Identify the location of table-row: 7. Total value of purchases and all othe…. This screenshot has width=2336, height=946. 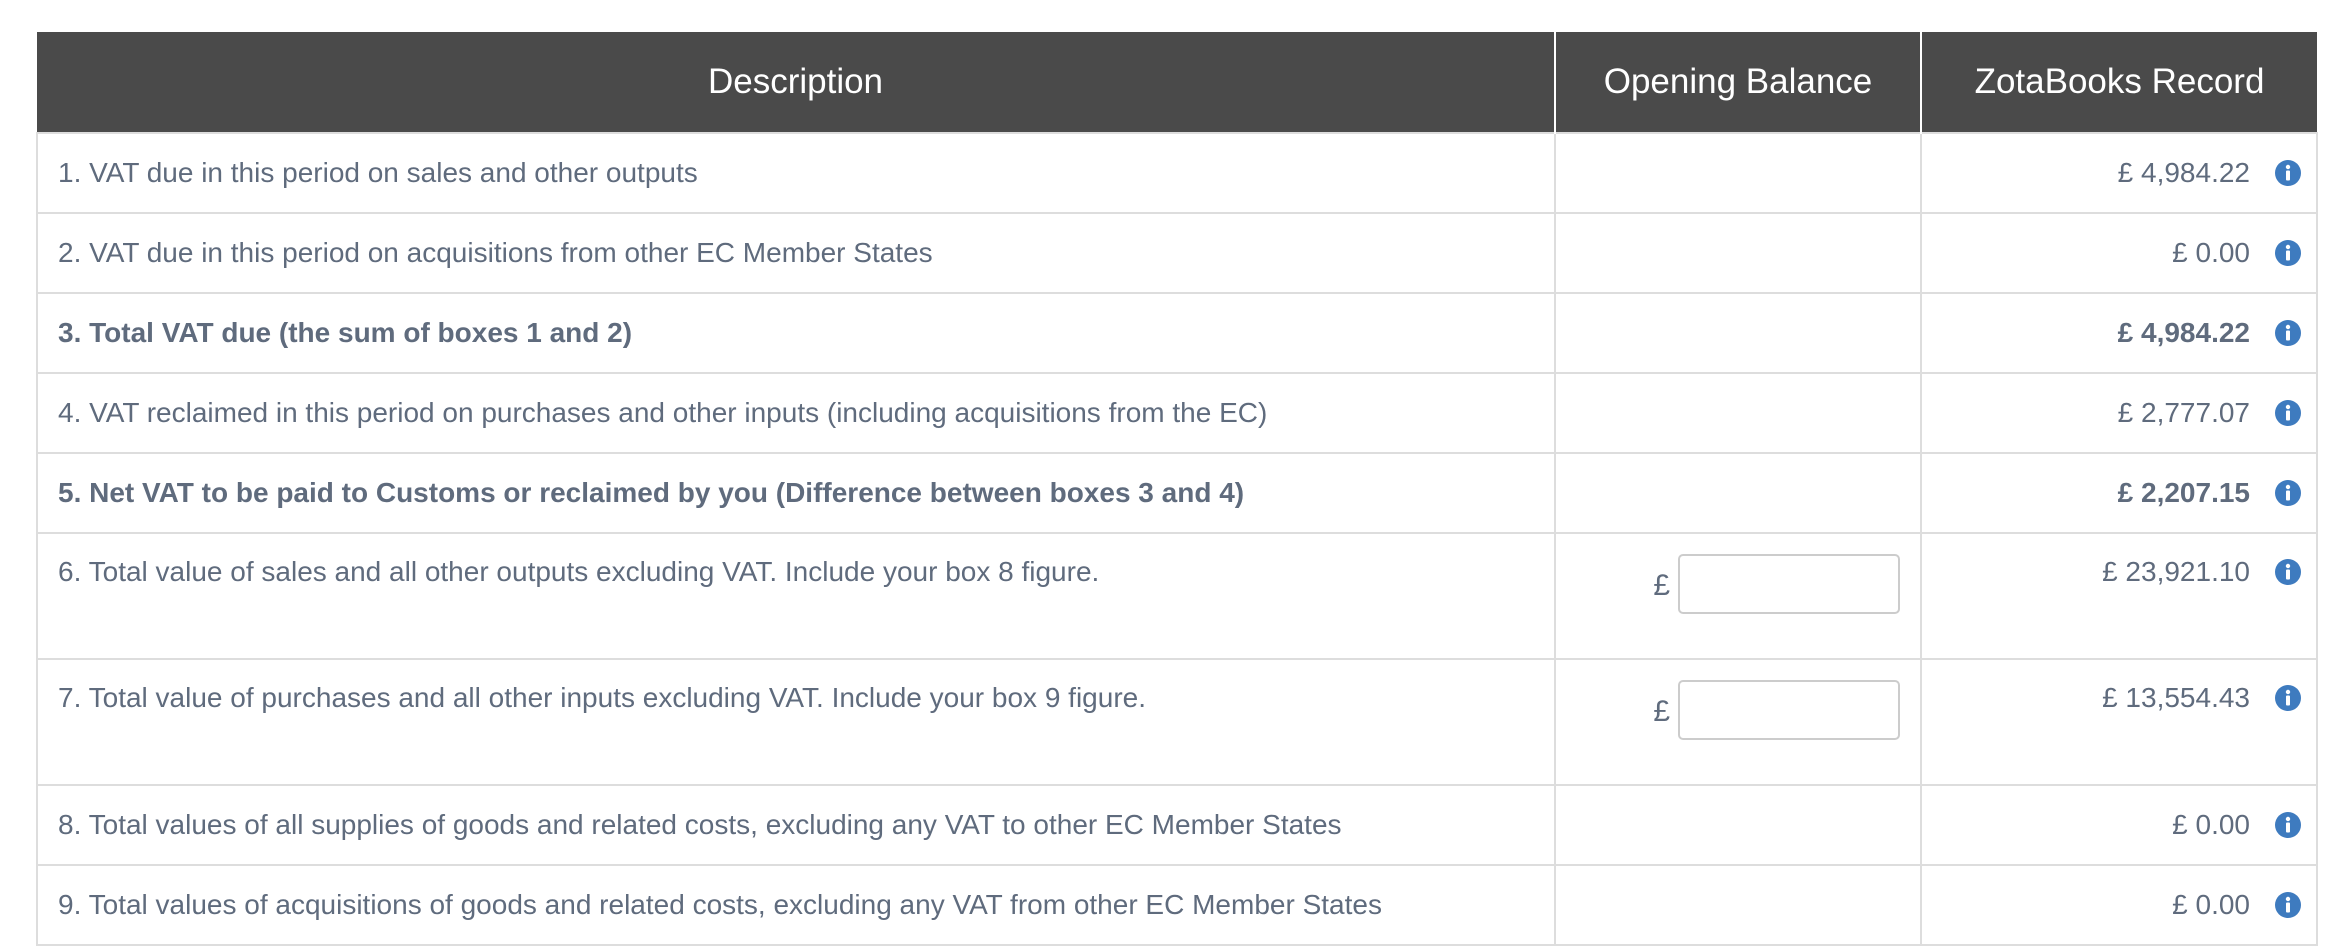
(1177, 722).